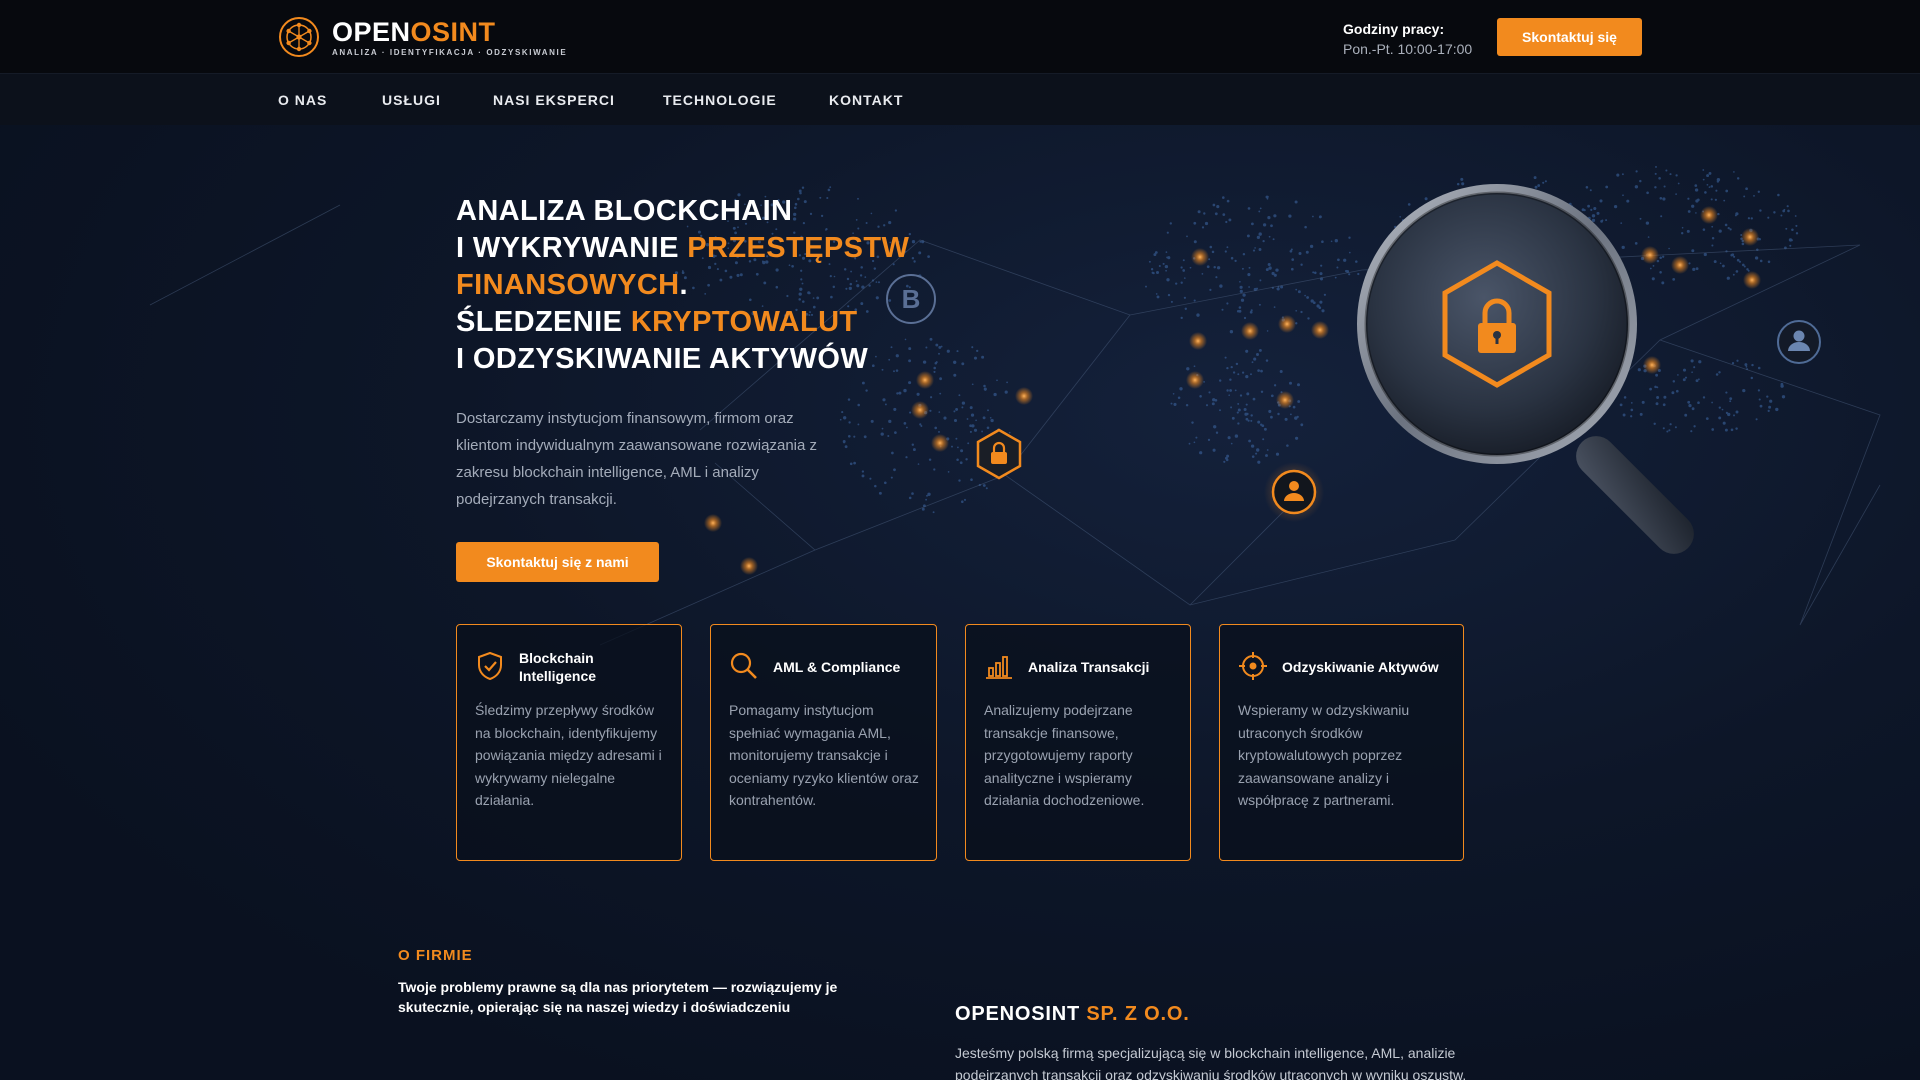  What do you see at coordinates (450, 52) in the screenshot?
I see `brand-tagline: ANALIZA · IDENTYFIKACJA · ODZYSKIWANIE` at bounding box center [450, 52].